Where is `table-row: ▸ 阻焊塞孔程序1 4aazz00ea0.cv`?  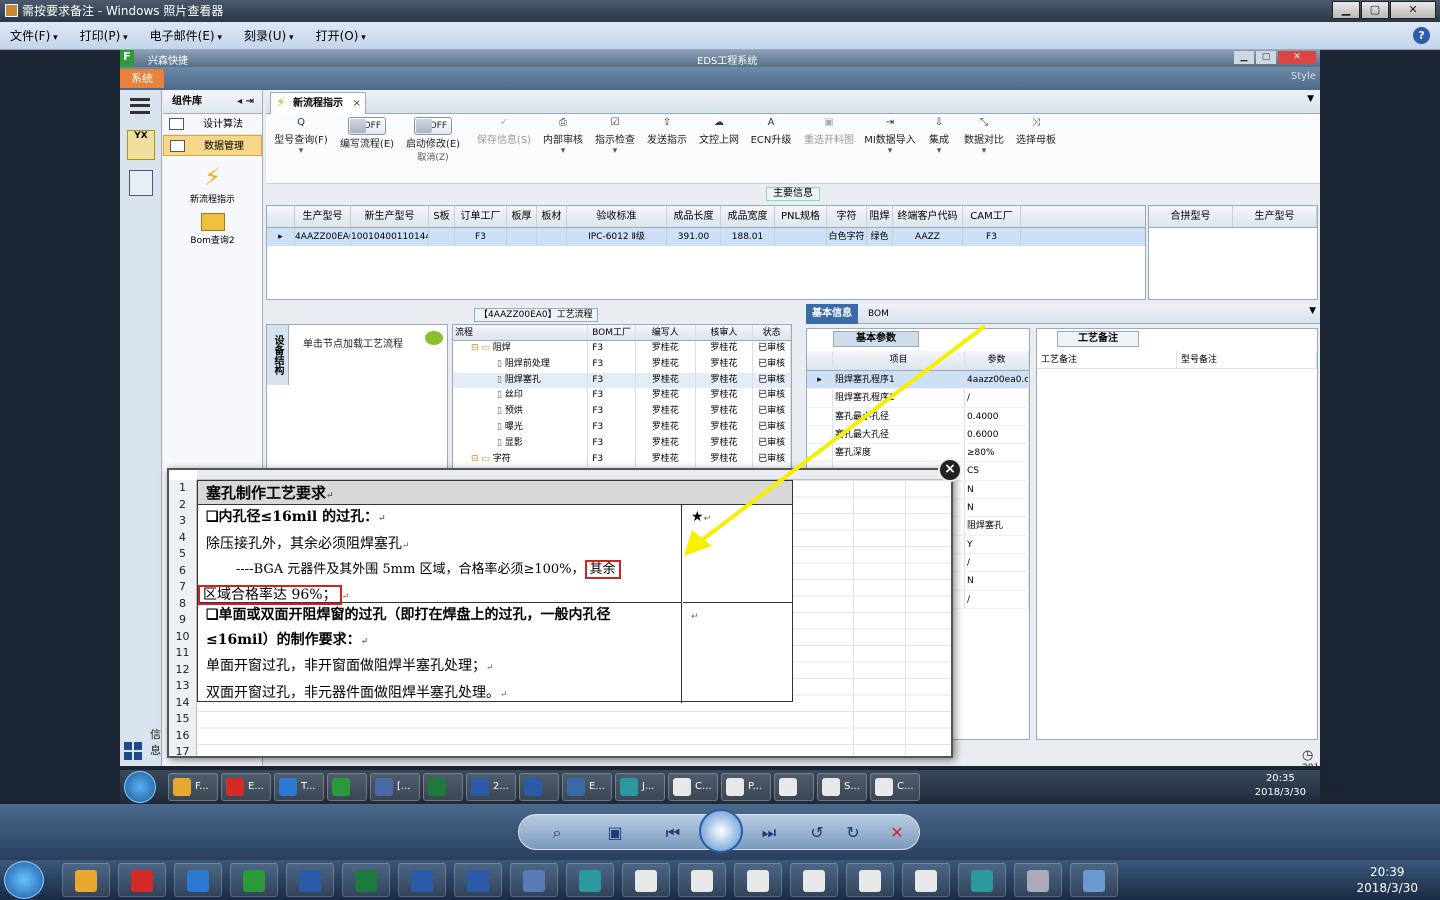
table-row: ▸ 阻焊塞孔程序1 4aazz00ea0.cv is located at coordinates (918, 380).